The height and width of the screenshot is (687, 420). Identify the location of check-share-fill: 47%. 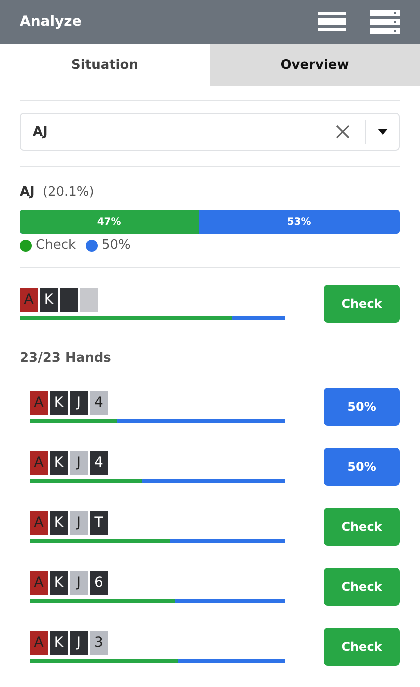
(109, 222).